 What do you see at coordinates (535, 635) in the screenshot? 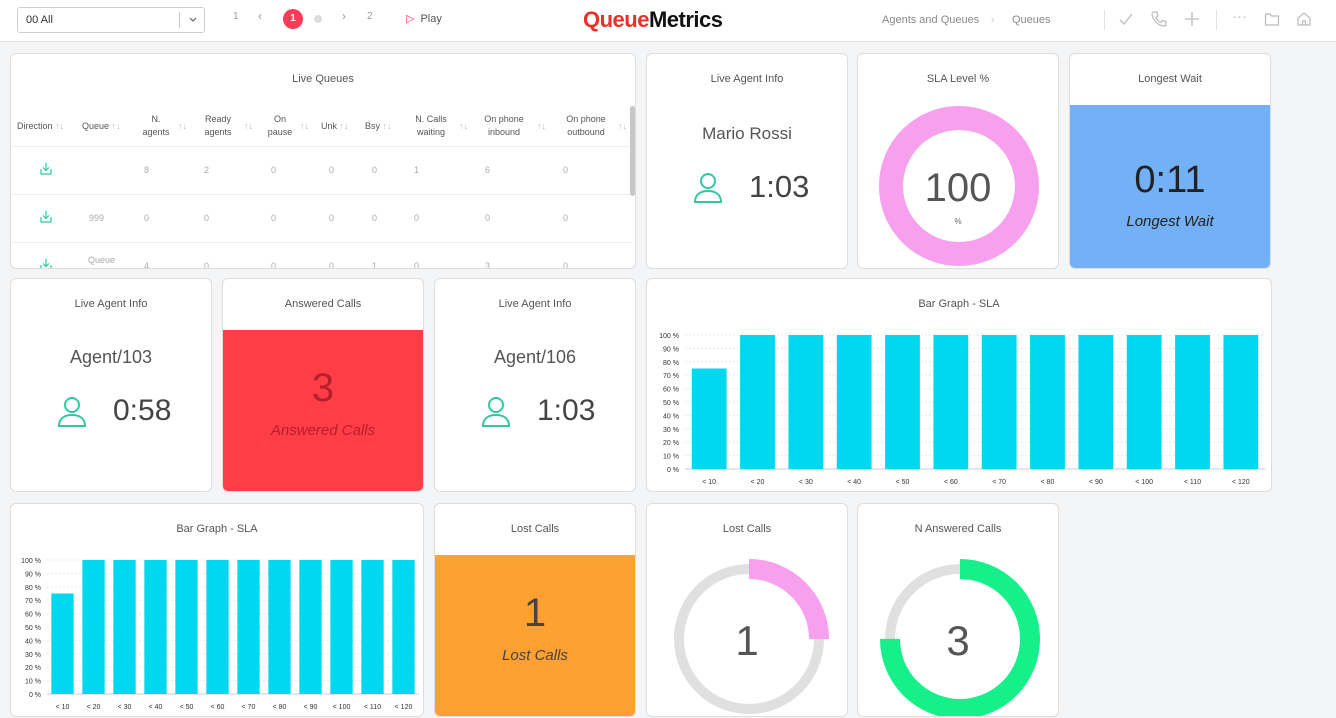
I see `lost-calls-box: 1 Lost Calls` at bounding box center [535, 635].